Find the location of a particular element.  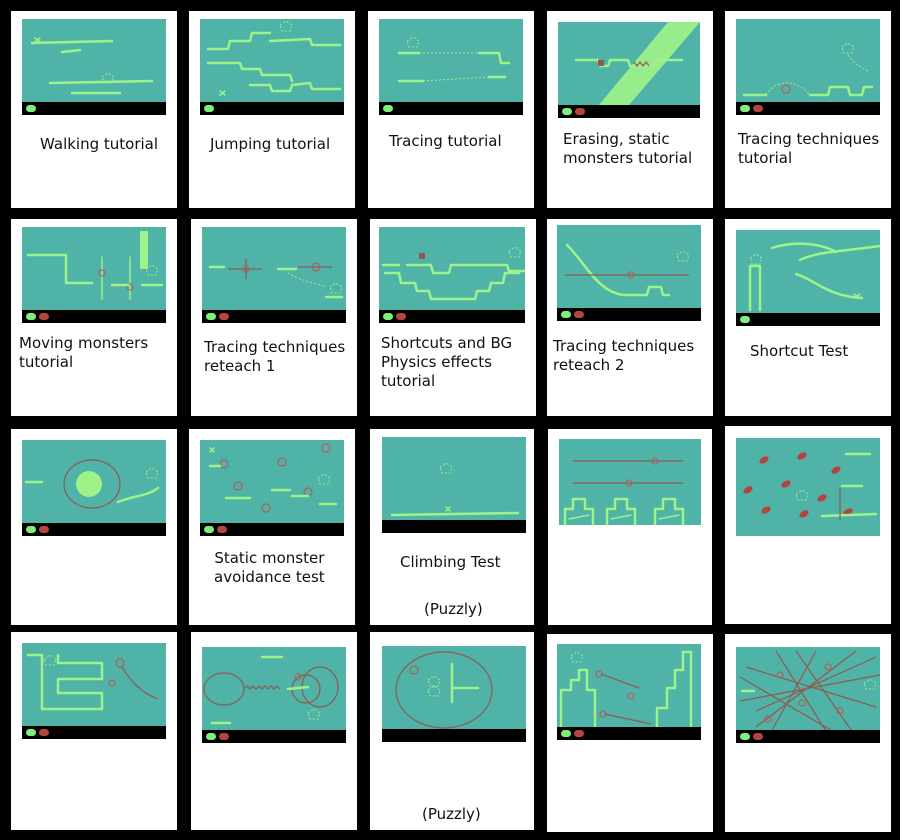

level-card: Tracing techniques reteach 1 is located at coordinates (274, 317).